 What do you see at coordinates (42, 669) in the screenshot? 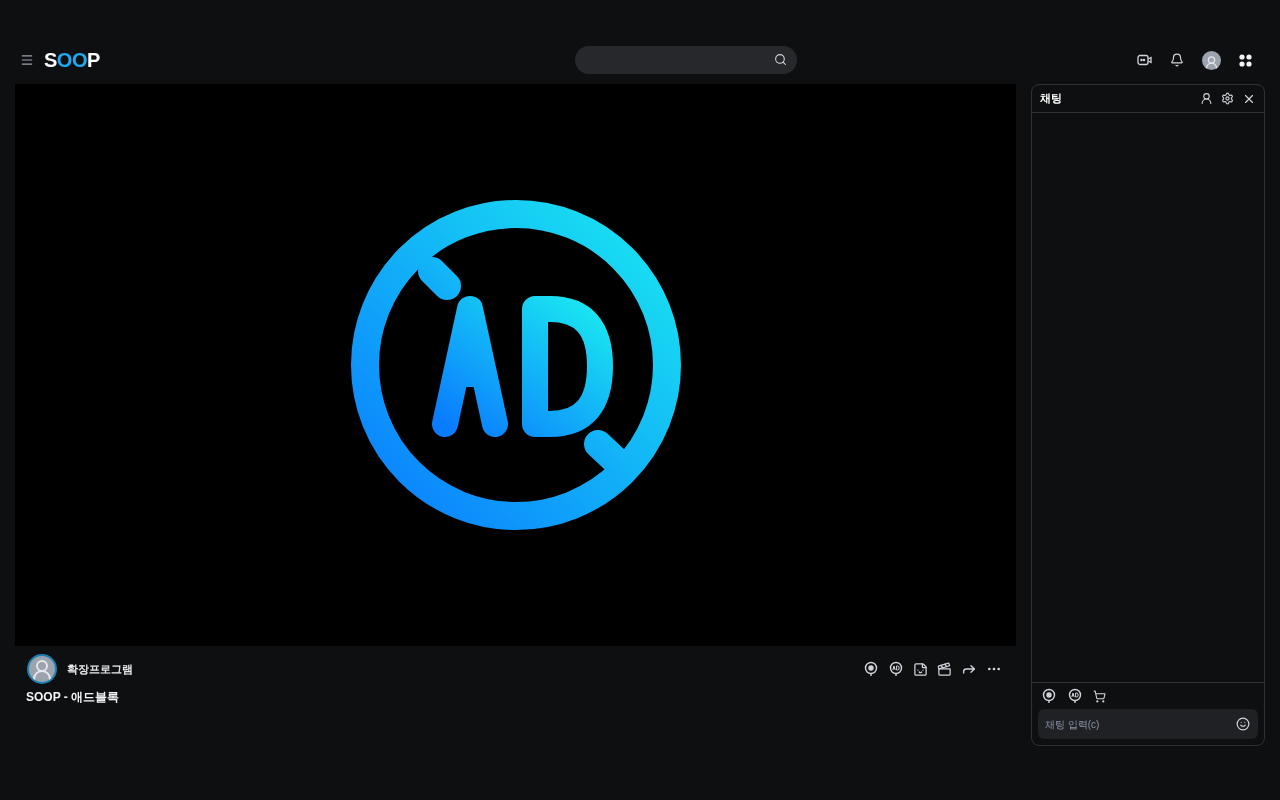
I see `channel-avatar` at bounding box center [42, 669].